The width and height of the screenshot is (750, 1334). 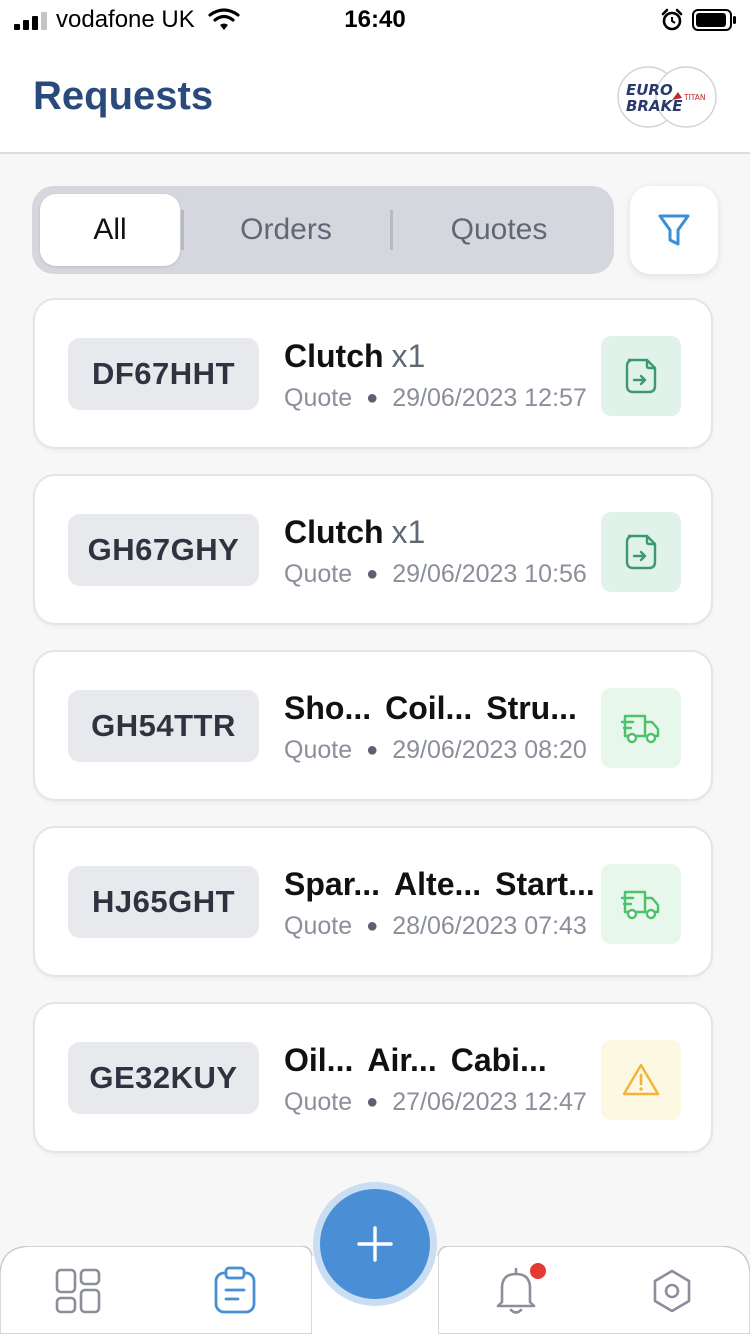 I want to click on plus-icon, so click(x=375, y=1244).